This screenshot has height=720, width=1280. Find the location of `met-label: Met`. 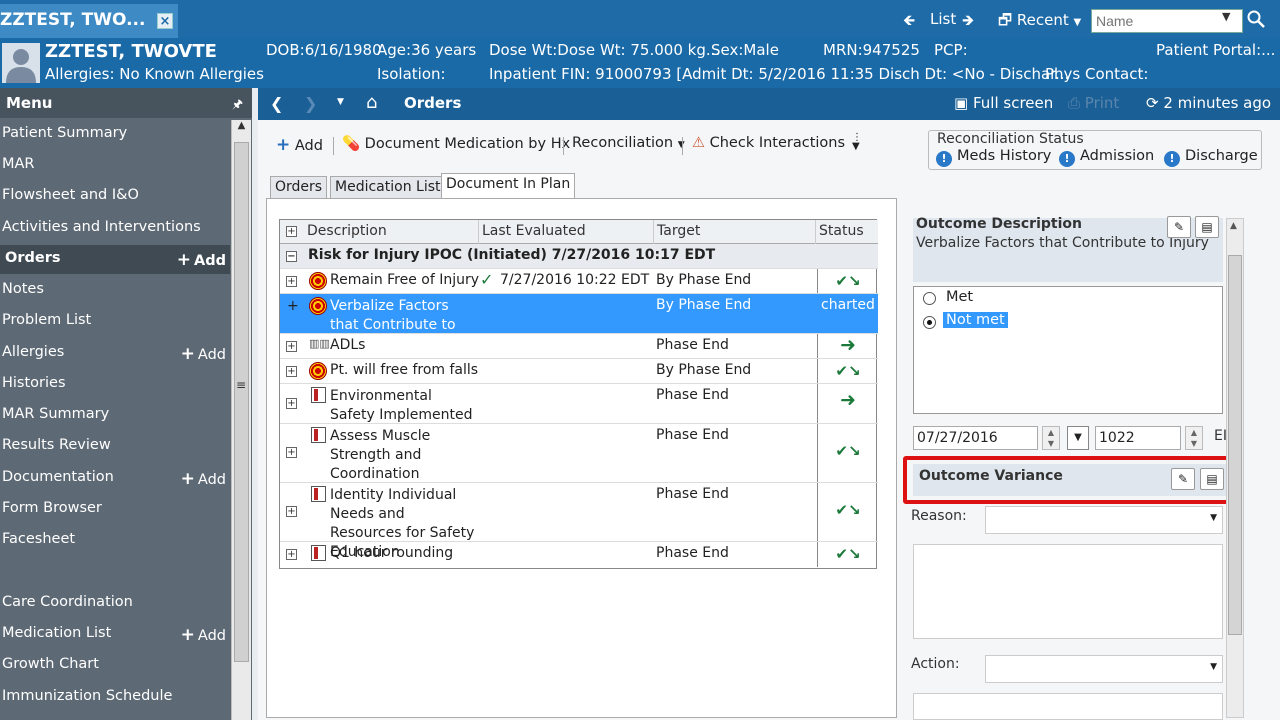

met-label: Met is located at coordinates (959, 297).